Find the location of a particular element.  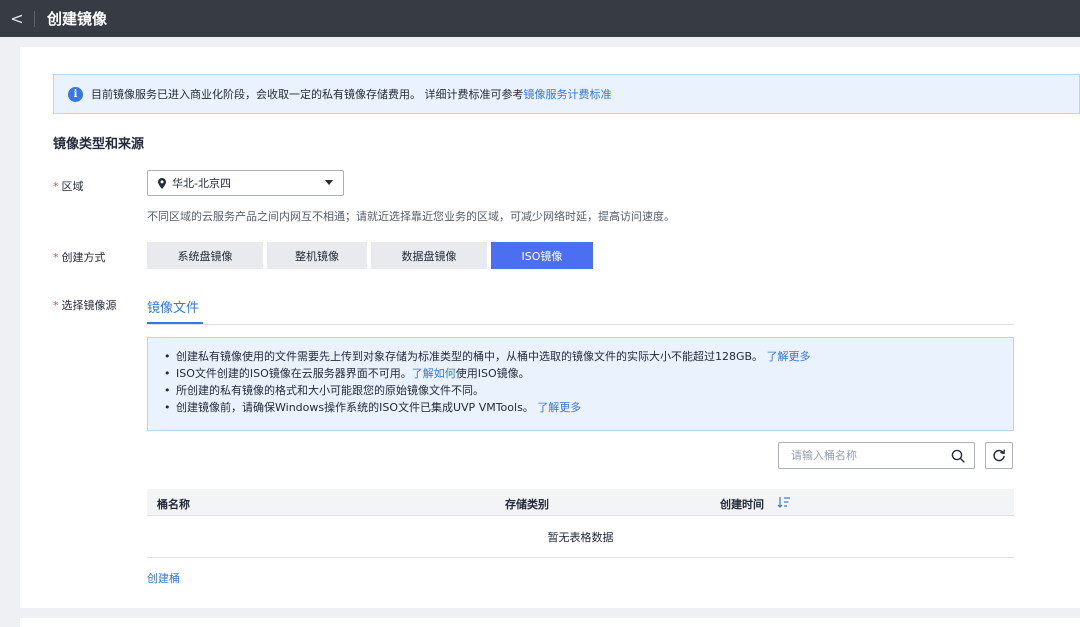

location-pin-icon is located at coordinates (162, 183).